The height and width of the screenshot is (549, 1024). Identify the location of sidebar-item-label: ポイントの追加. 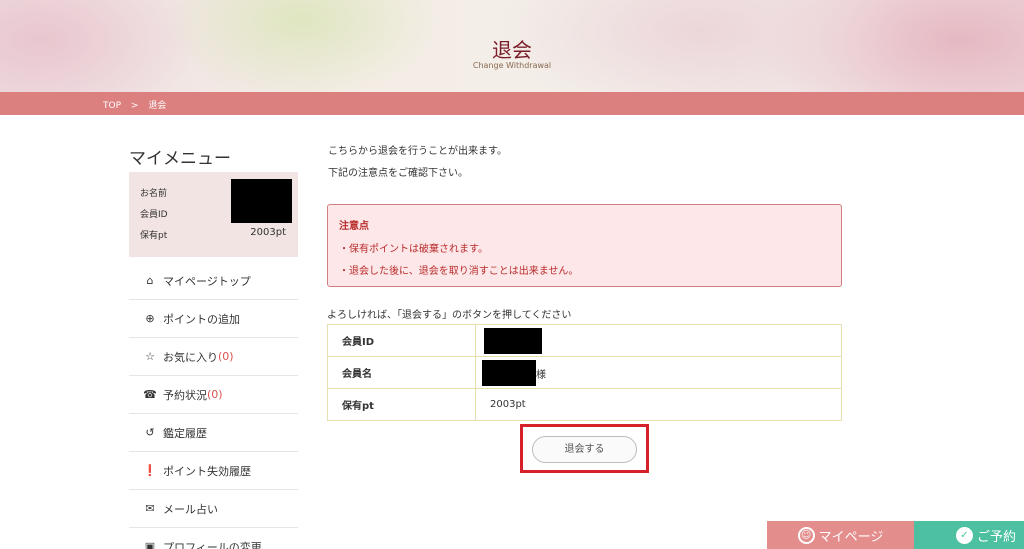
(201, 319).